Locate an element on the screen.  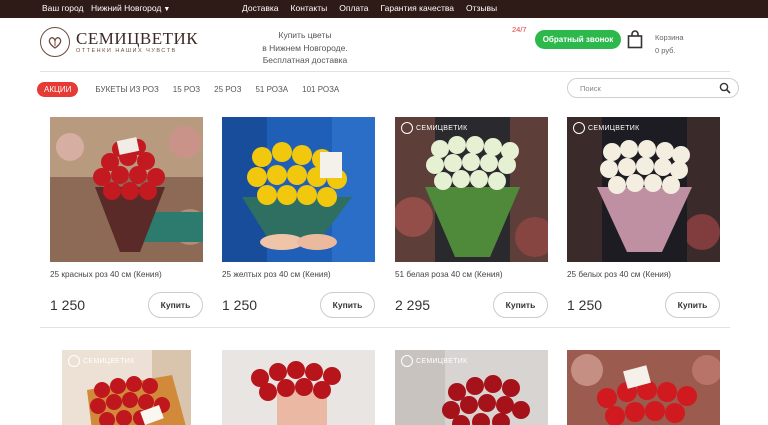
city-label: Ваш город is located at coordinates (63, 8).